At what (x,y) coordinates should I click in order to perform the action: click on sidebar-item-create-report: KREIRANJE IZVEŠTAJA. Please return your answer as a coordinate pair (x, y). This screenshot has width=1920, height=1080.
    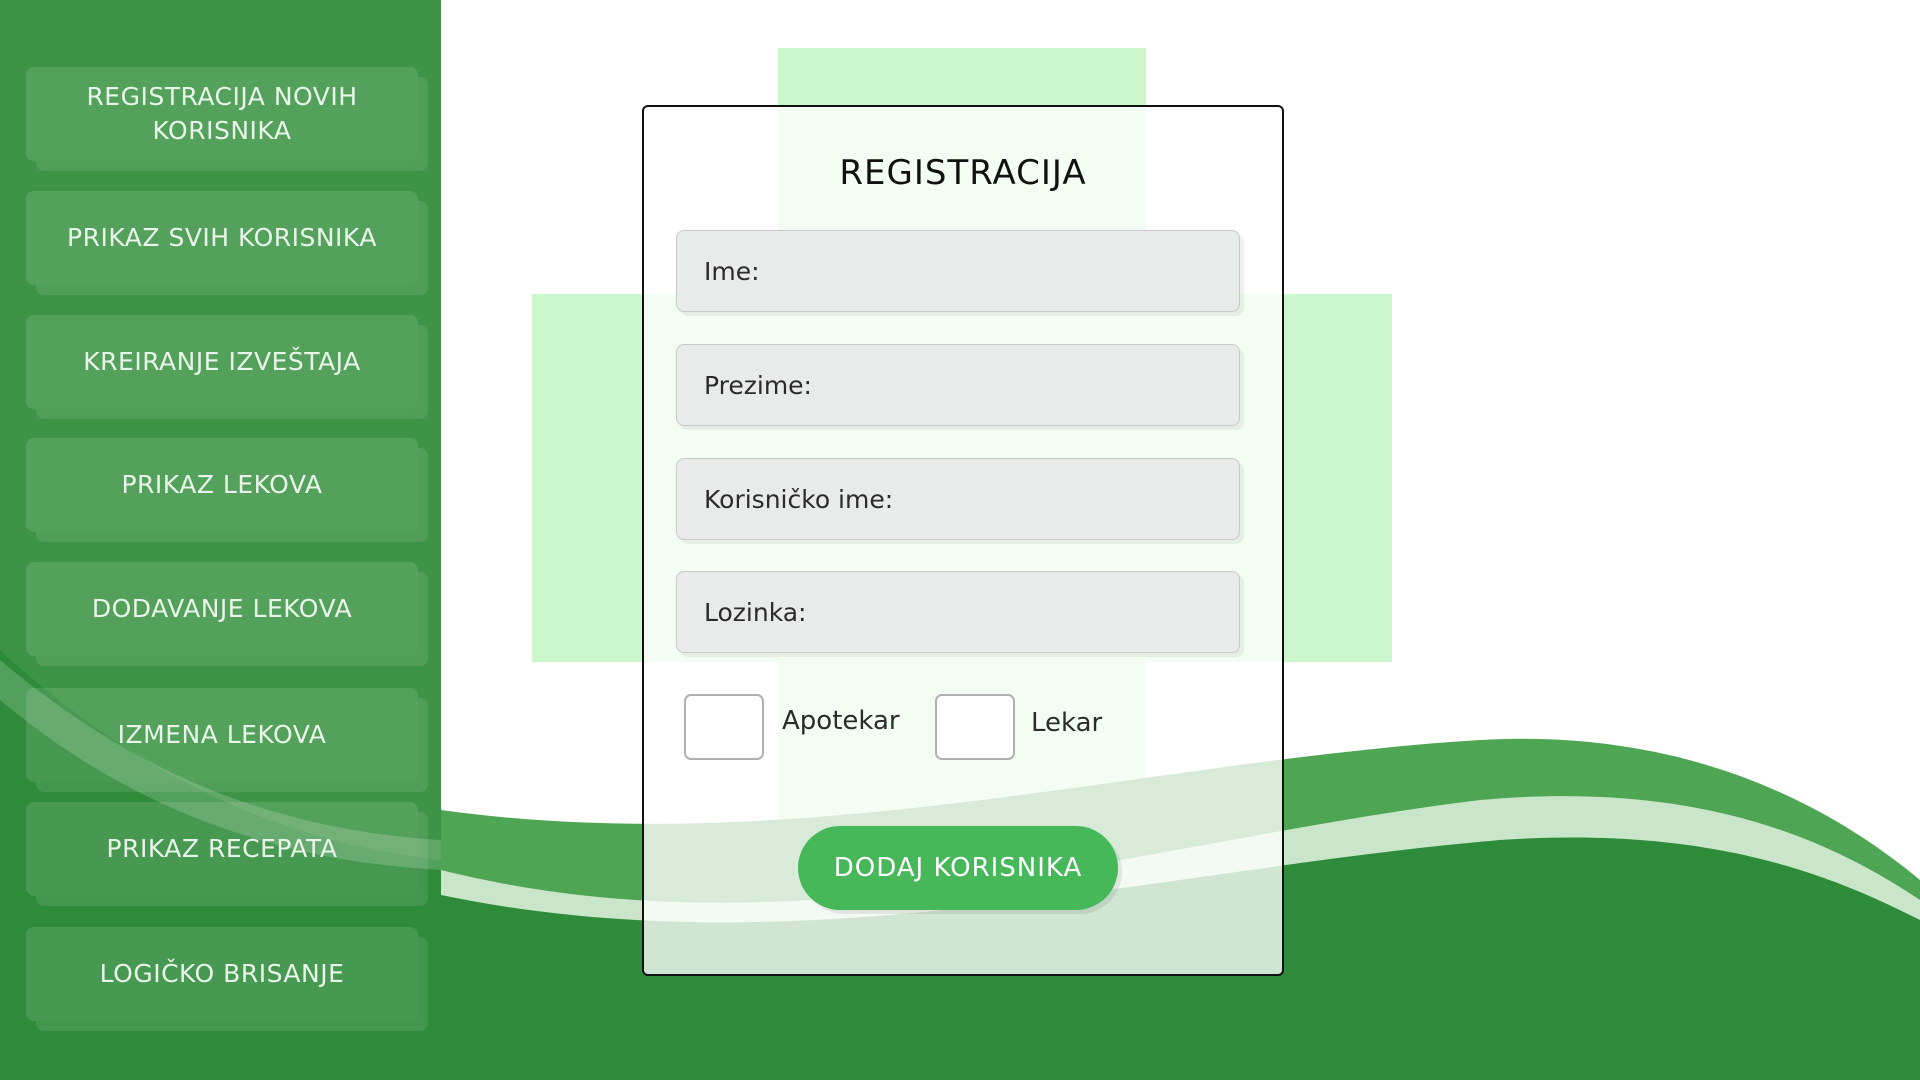
    Looking at the image, I should click on (222, 362).